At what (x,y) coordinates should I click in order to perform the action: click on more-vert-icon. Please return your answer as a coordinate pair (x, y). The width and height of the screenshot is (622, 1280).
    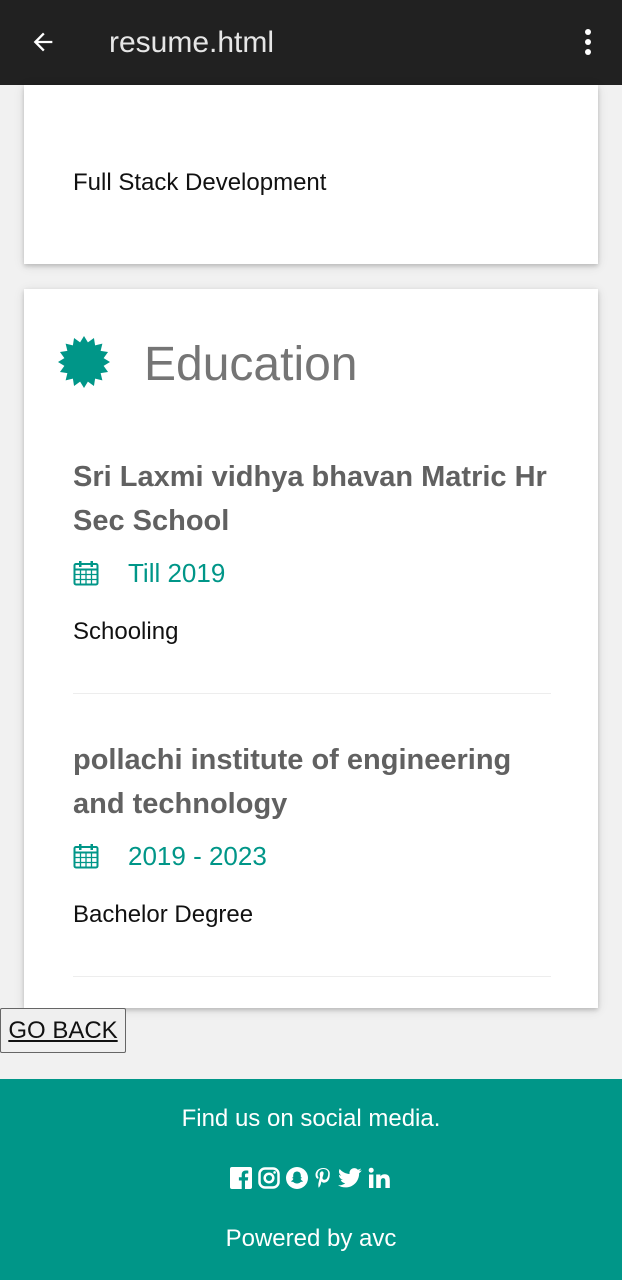
    Looking at the image, I should click on (588, 42).